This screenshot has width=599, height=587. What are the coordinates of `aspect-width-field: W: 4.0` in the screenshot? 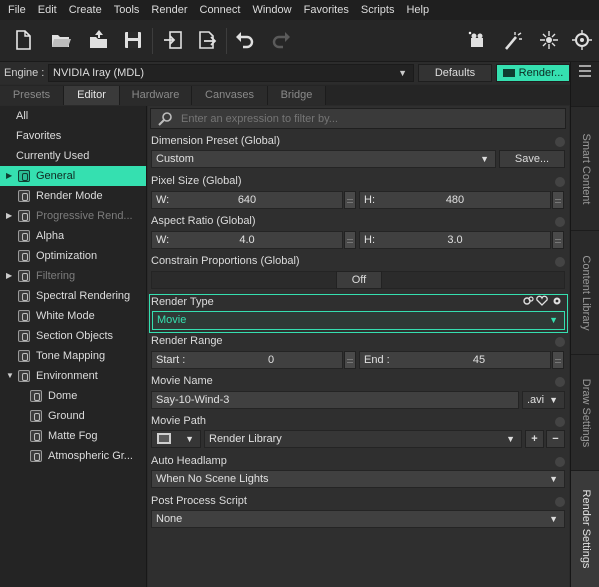 It's located at (247, 240).